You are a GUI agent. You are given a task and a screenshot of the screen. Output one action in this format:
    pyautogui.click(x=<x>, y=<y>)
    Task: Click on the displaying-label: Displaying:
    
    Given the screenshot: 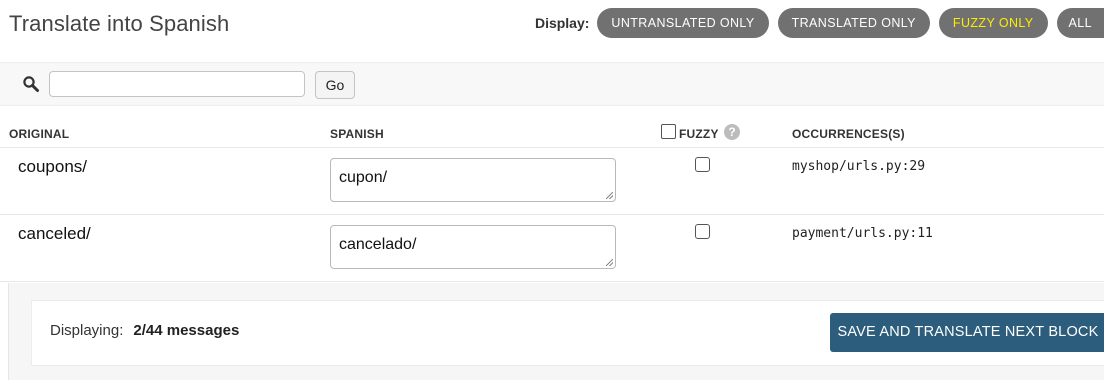 What is the action you would take?
    pyautogui.click(x=87, y=330)
    